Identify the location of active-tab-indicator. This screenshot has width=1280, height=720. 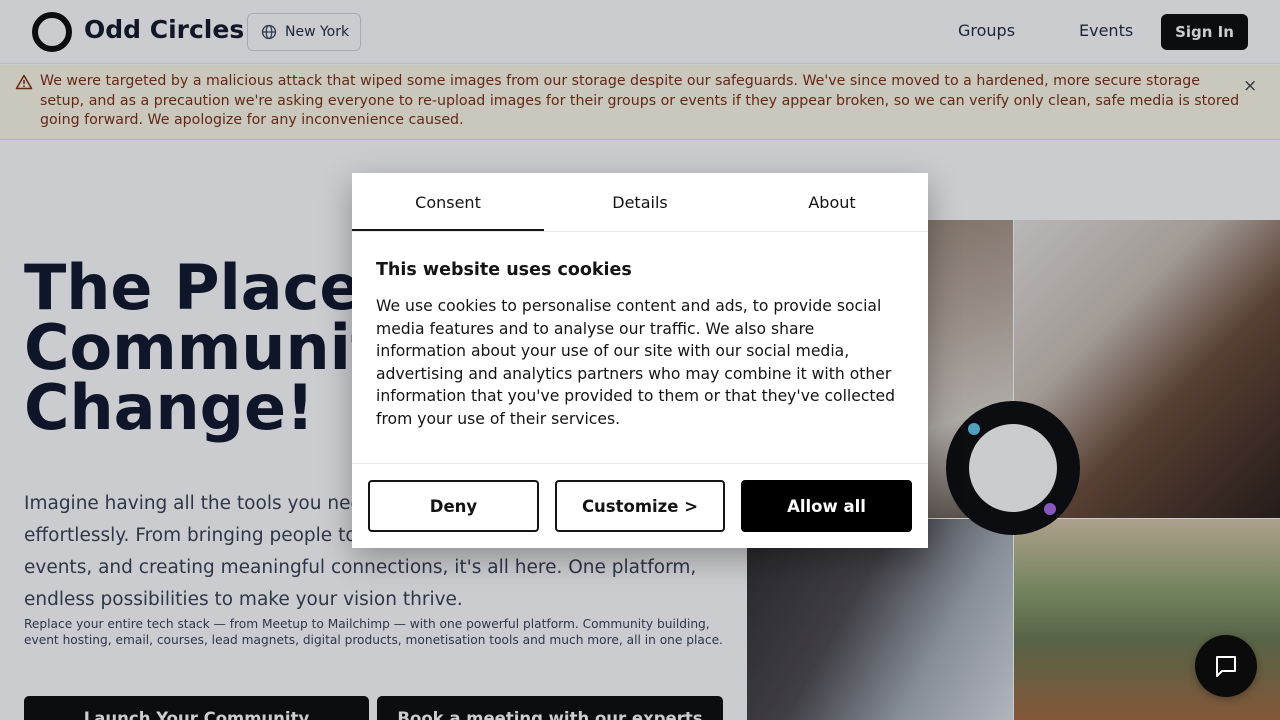
(448, 230).